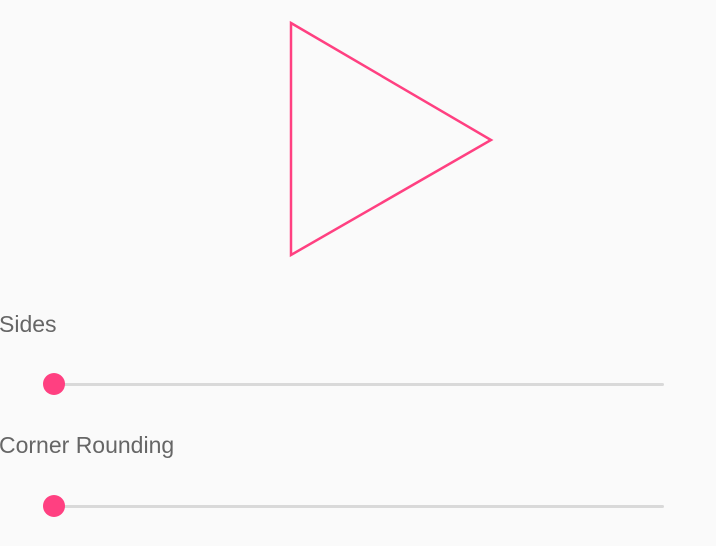 Image resolution: width=716 pixels, height=546 pixels. What do you see at coordinates (54, 384) in the screenshot?
I see `sides-slider-thumb` at bounding box center [54, 384].